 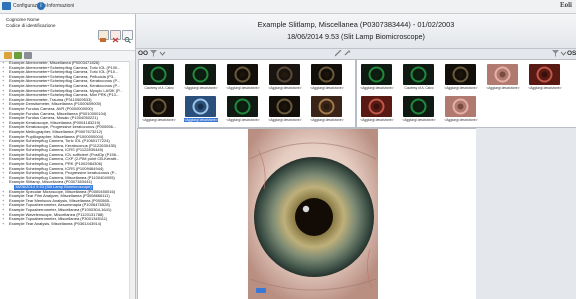 What do you see at coordinates (28, 55) in the screenshot?
I see `print-icon` at bounding box center [28, 55].